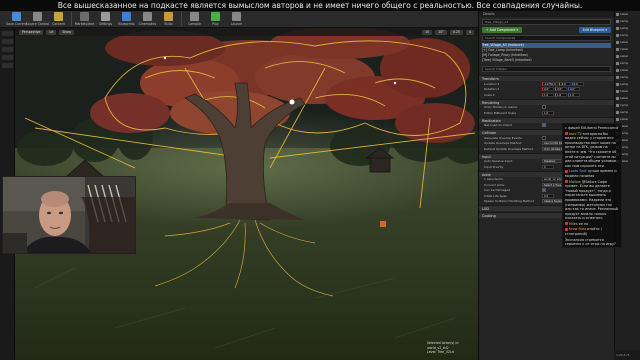  What do you see at coordinates (492, 83) in the screenshot?
I see `property-name: Location ▾` at bounding box center [492, 83].